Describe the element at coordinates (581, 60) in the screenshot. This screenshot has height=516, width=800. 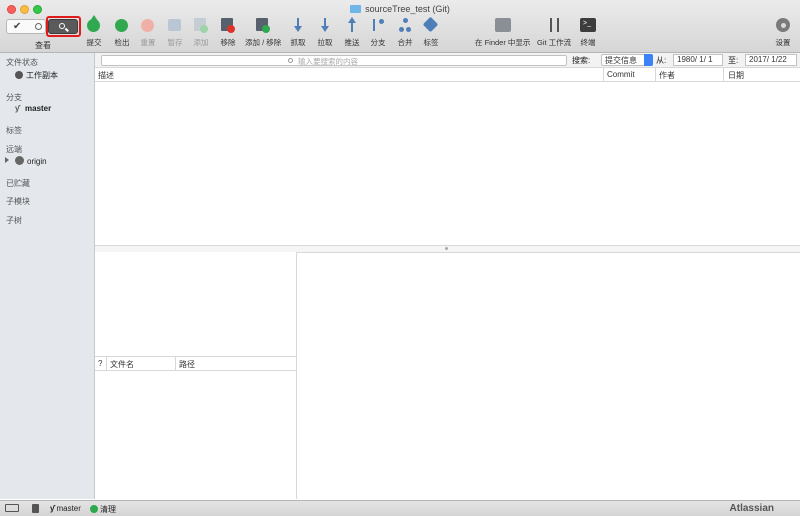
I see `search-label: 搜索:` at that location.